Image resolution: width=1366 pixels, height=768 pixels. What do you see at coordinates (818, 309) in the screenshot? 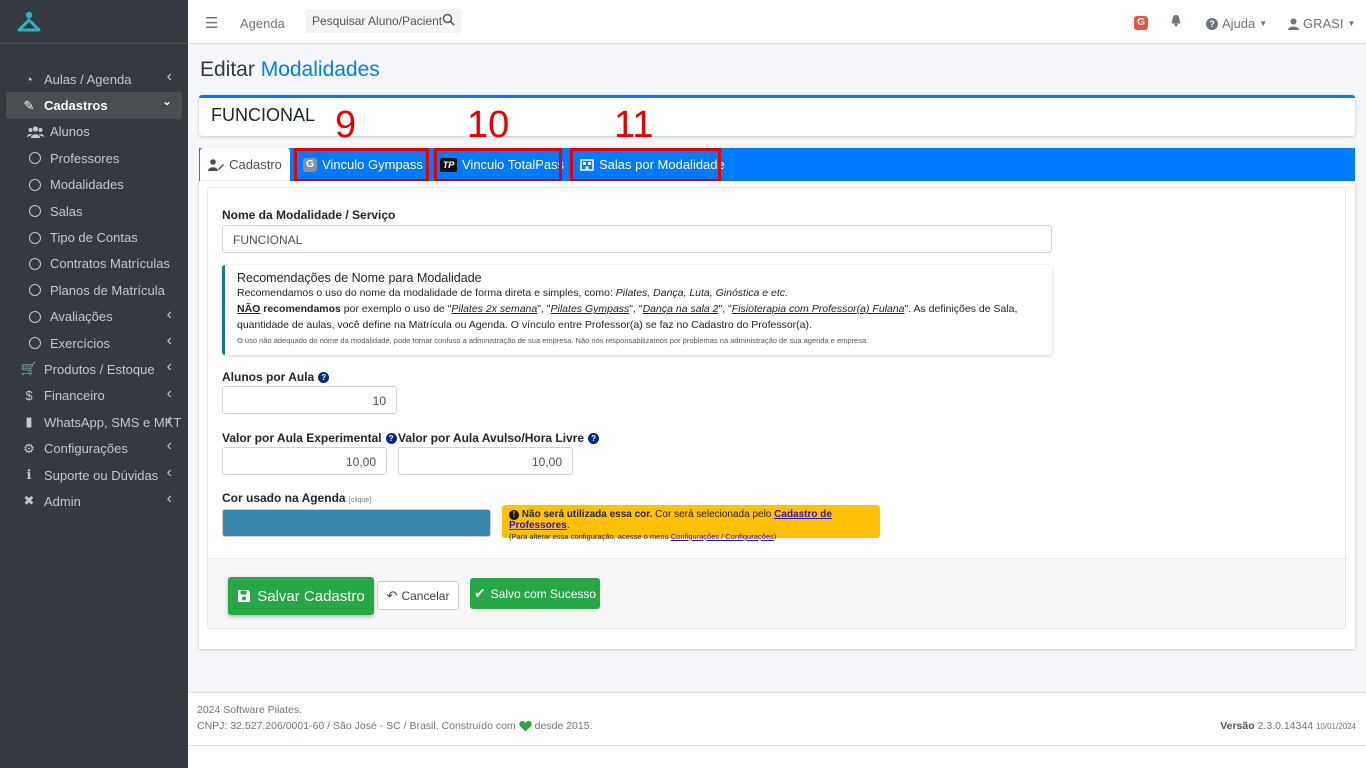
I see `callout-example: Fisioterapia com Professor(a) Fulana` at bounding box center [818, 309].